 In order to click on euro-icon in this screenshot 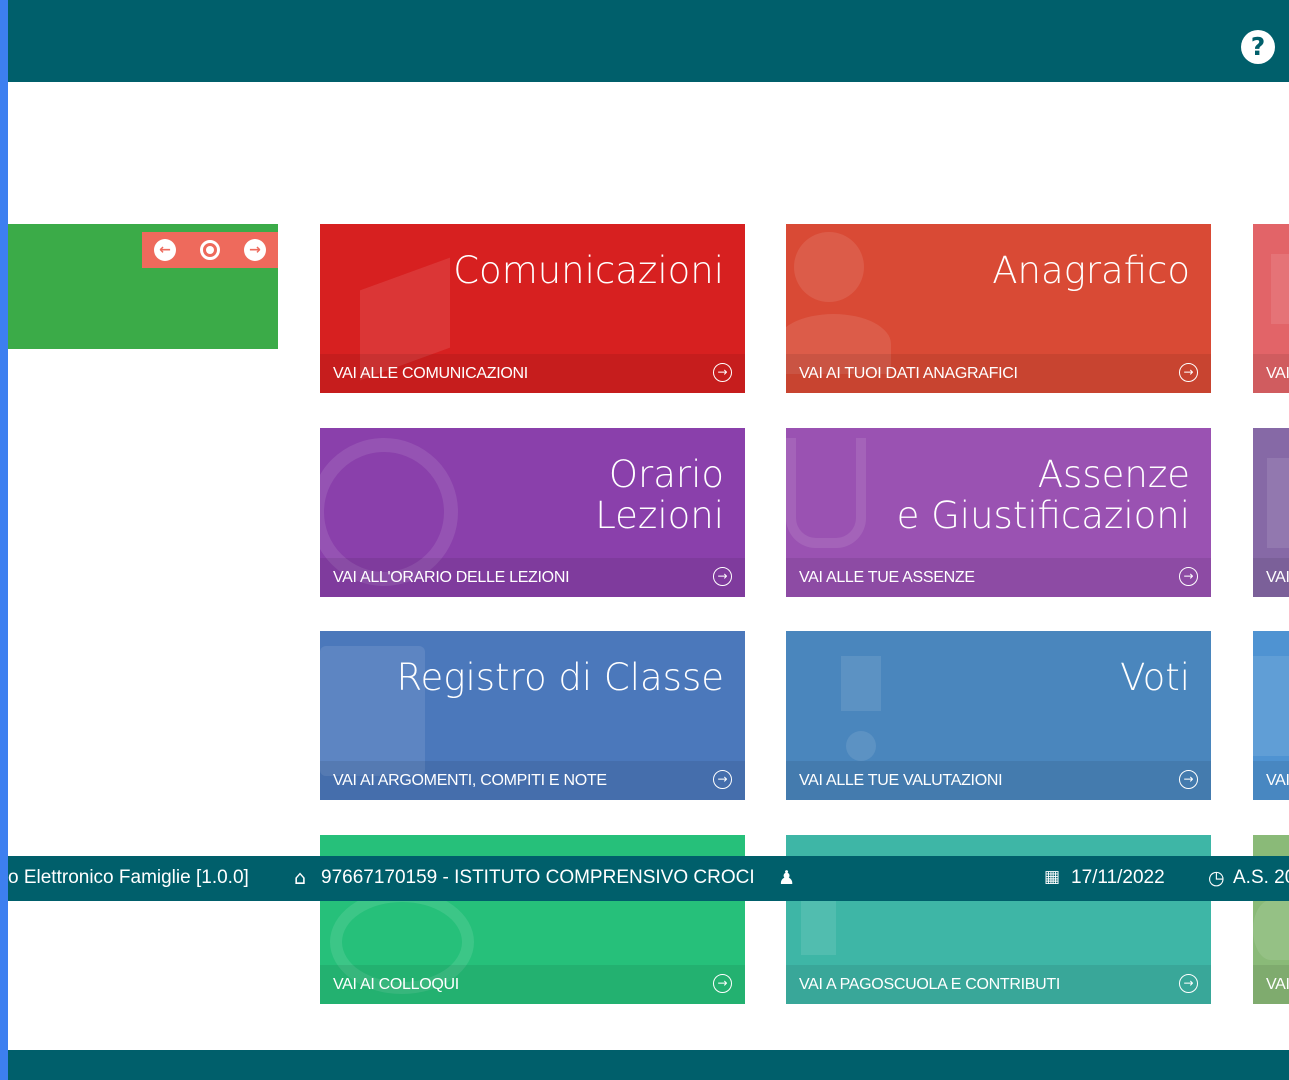, I will do `click(818, 927)`.